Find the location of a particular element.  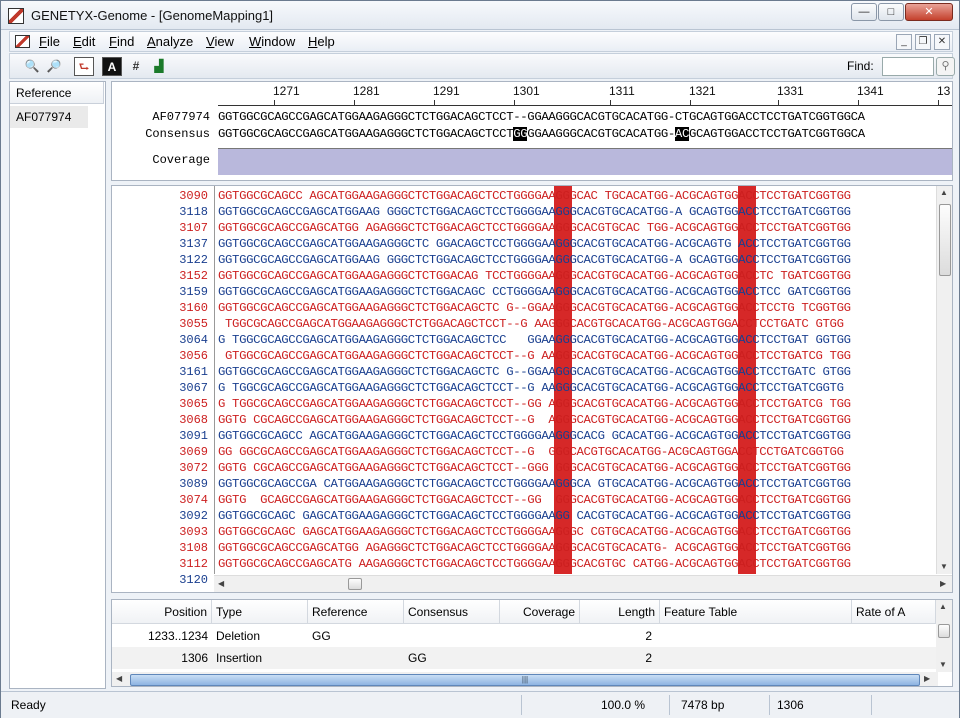

find-input is located at coordinates (908, 66).